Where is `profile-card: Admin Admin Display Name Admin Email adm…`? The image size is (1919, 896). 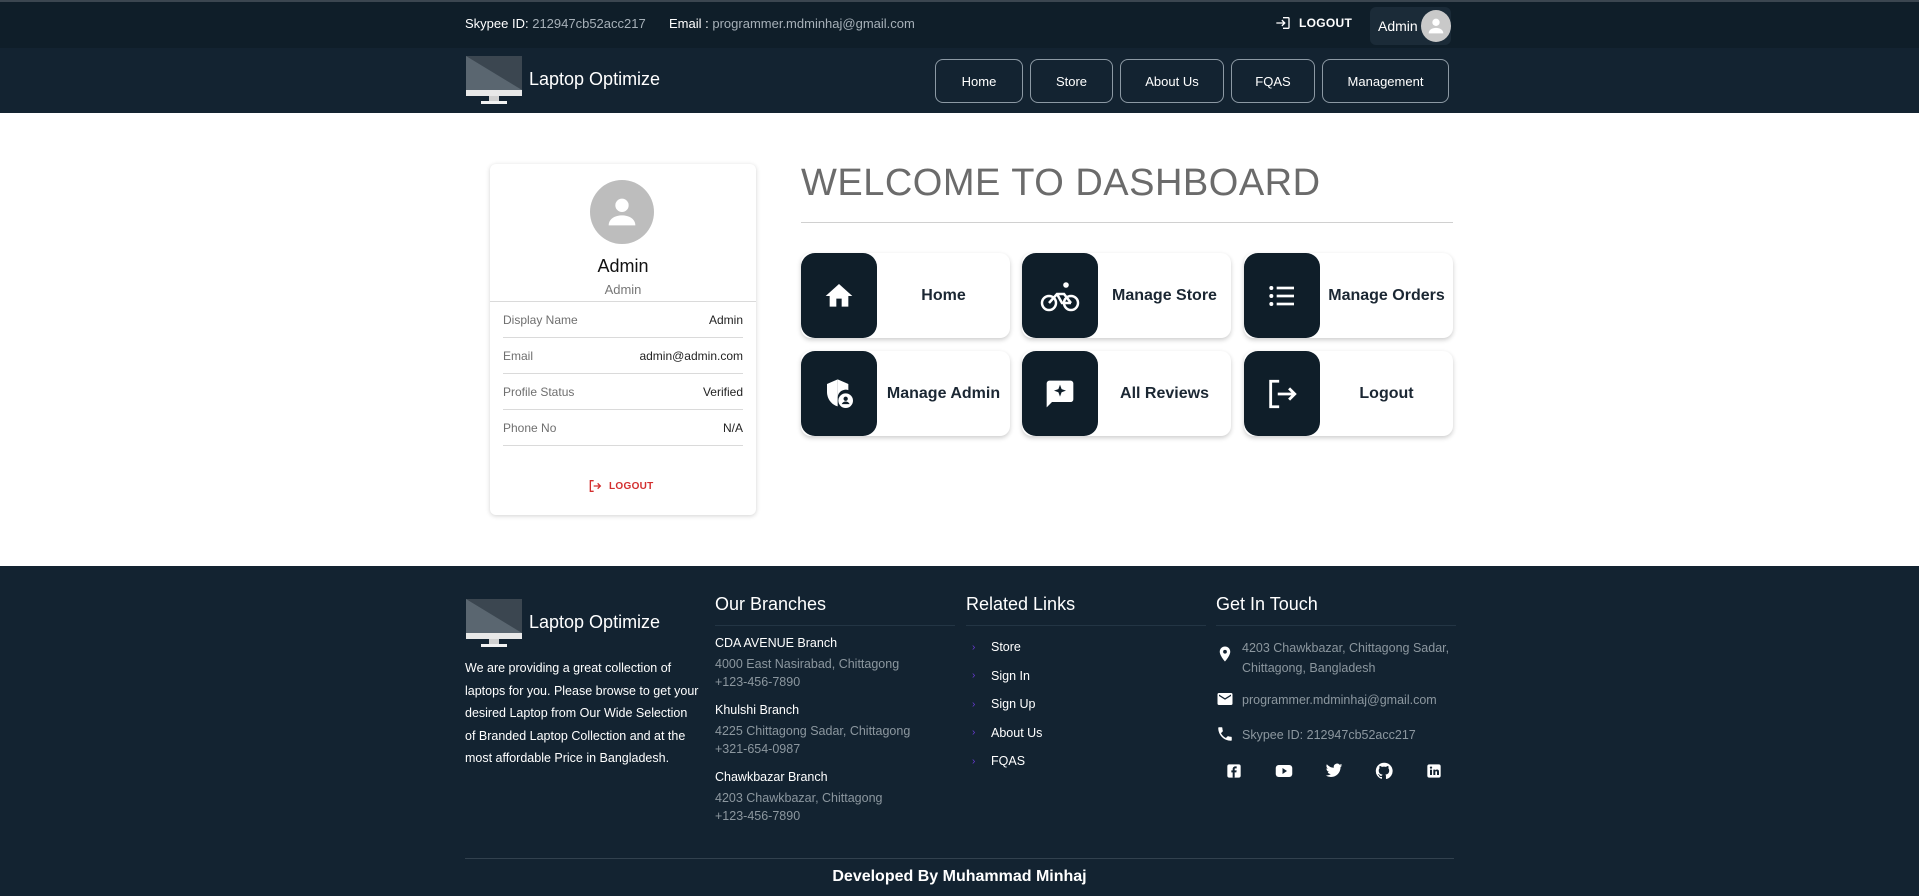
profile-card: Admin Admin Display Name Admin Email adm… is located at coordinates (623, 339).